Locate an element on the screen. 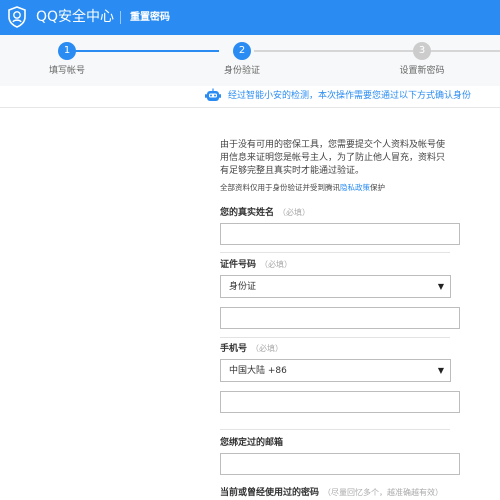 The width and height of the screenshot is (500, 500). progress-steps: 1 填写帐号 2 身份验证 3 设置新密码 is located at coordinates (250, 60).